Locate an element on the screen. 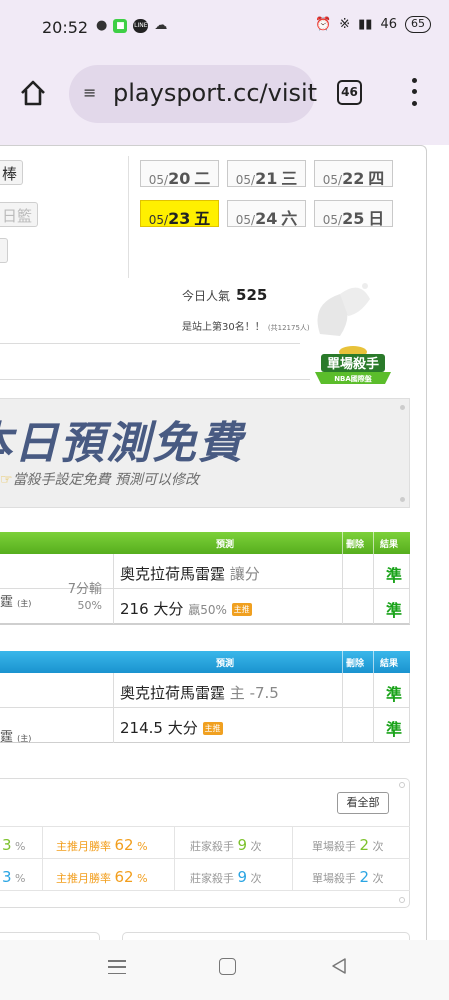 This screenshot has width=449, height=1000. stat-value: 3 is located at coordinates (7, 877).